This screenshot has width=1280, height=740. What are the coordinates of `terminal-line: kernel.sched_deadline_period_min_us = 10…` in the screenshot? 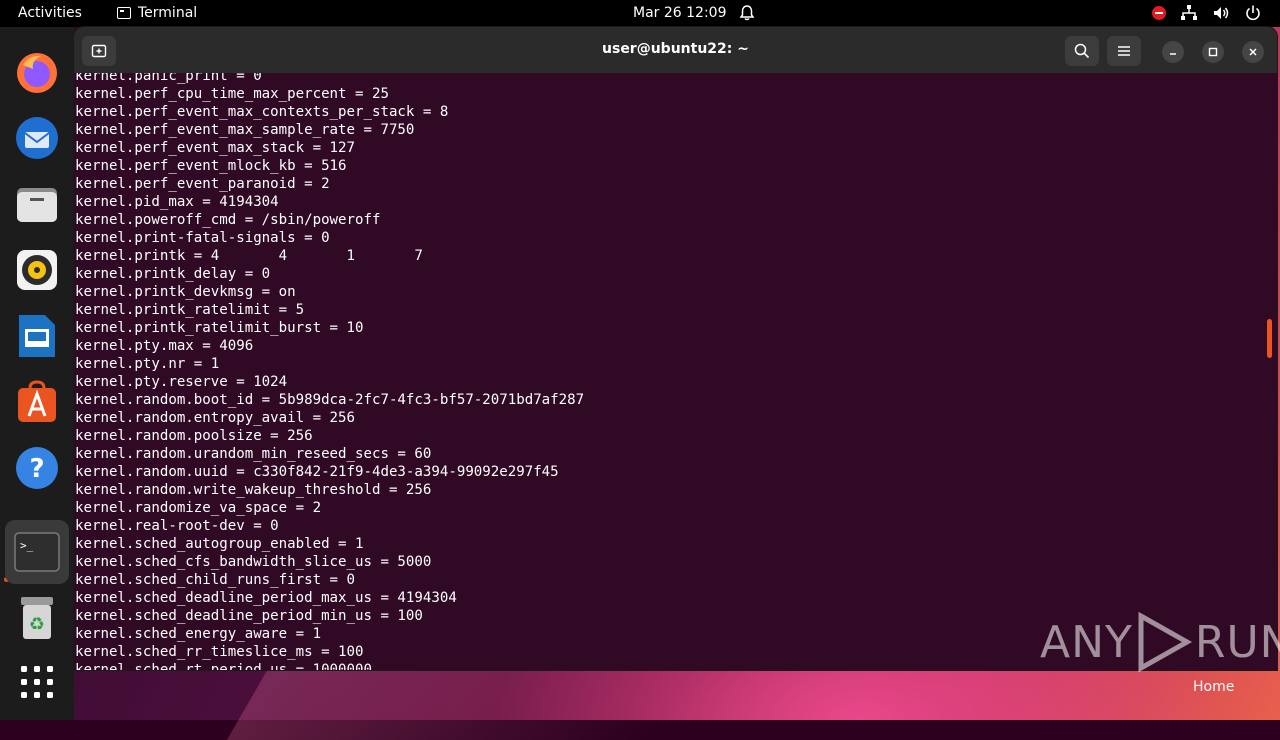 It's located at (249, 616).